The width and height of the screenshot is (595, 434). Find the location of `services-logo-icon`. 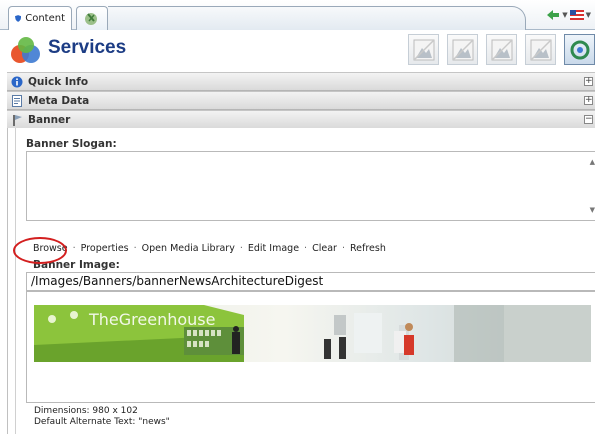

services-logo-icon is located at coordinates (25, 50).